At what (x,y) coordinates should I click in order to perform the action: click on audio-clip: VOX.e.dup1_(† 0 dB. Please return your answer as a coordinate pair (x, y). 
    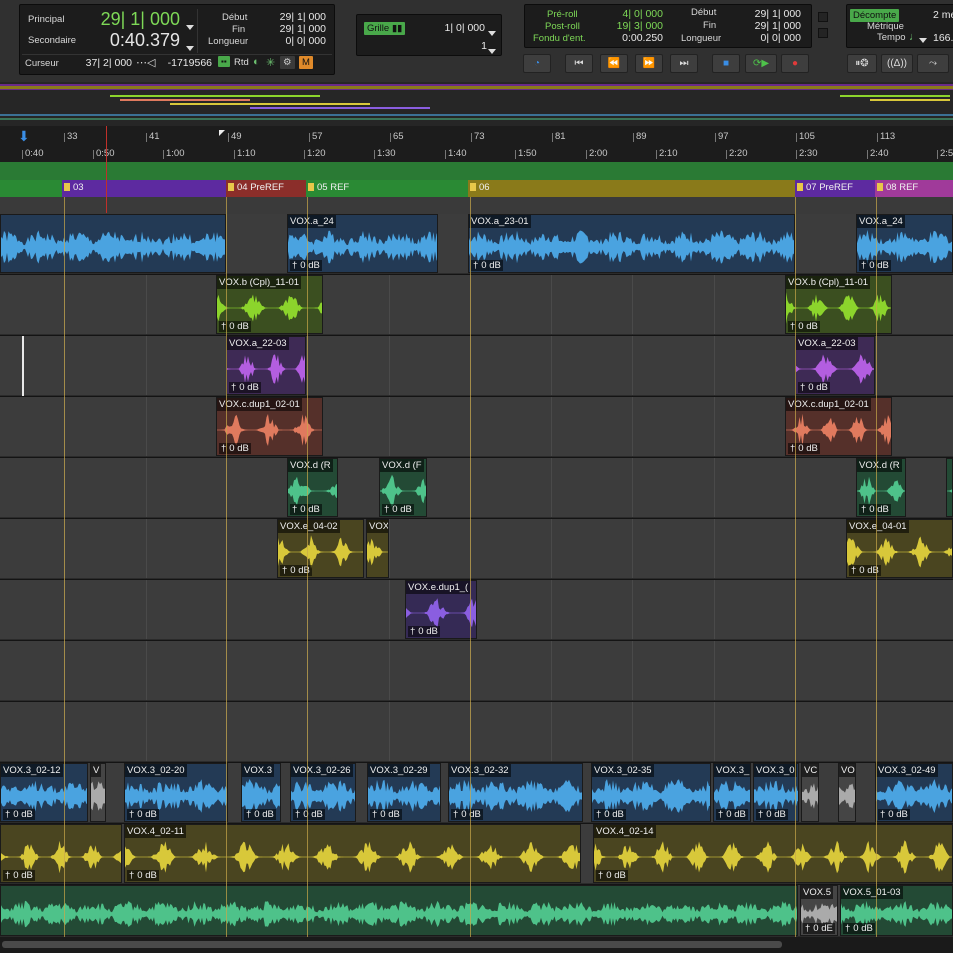
    Looking at the image, I should click on (441, 609).